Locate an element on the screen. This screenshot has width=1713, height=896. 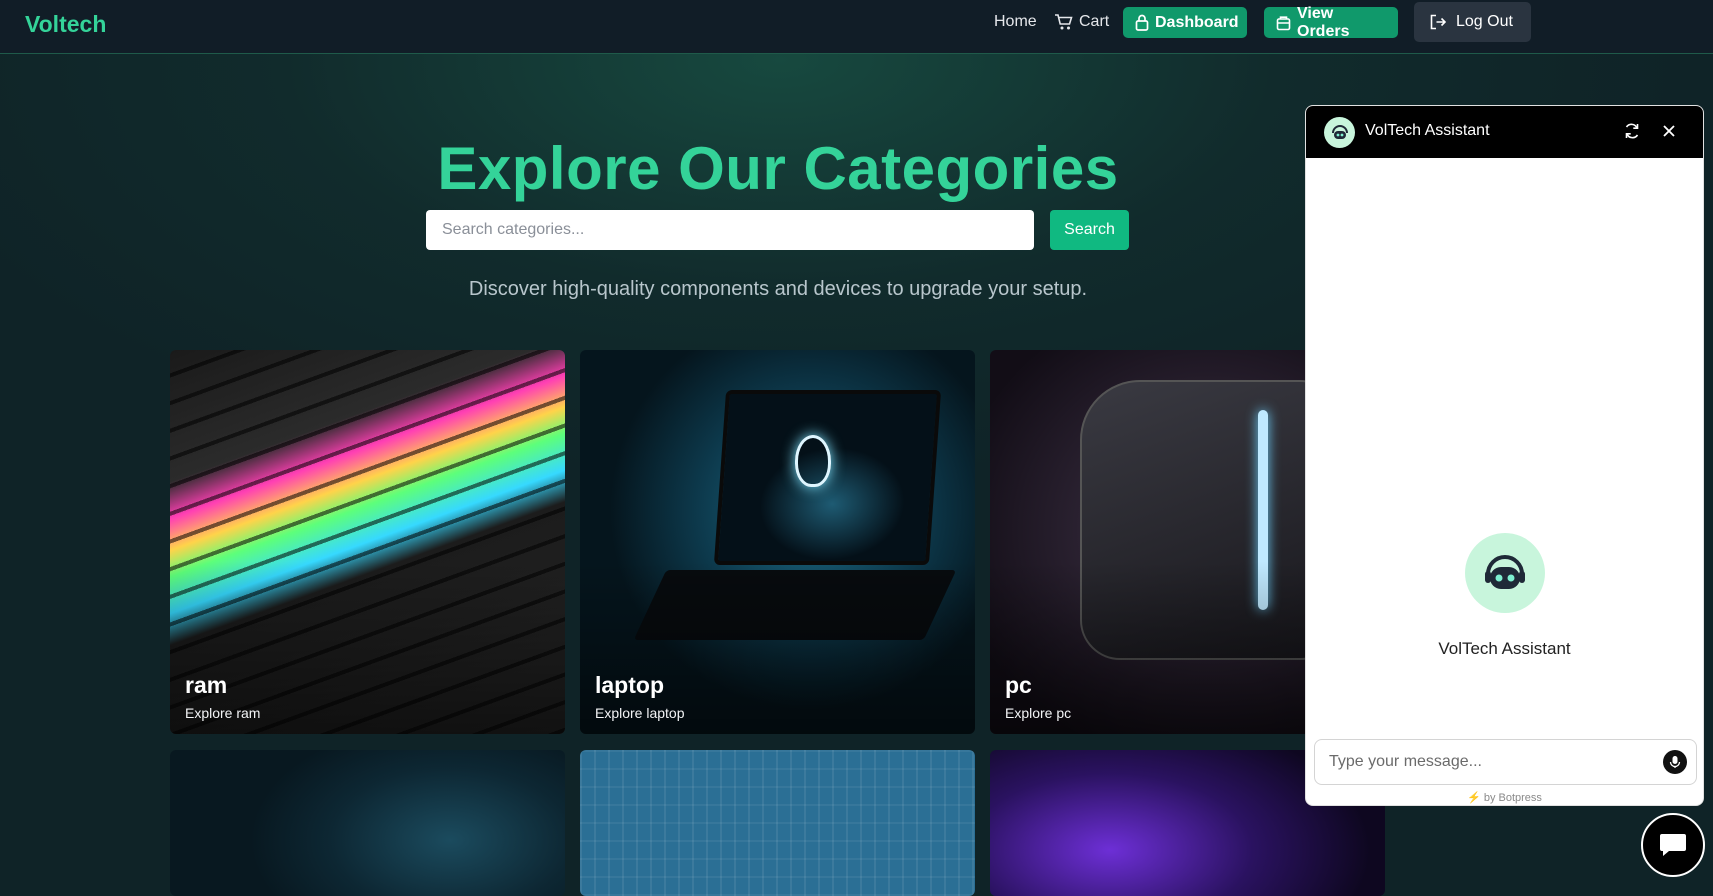
bot-avatar-large is located at coordinates (1505, 573).